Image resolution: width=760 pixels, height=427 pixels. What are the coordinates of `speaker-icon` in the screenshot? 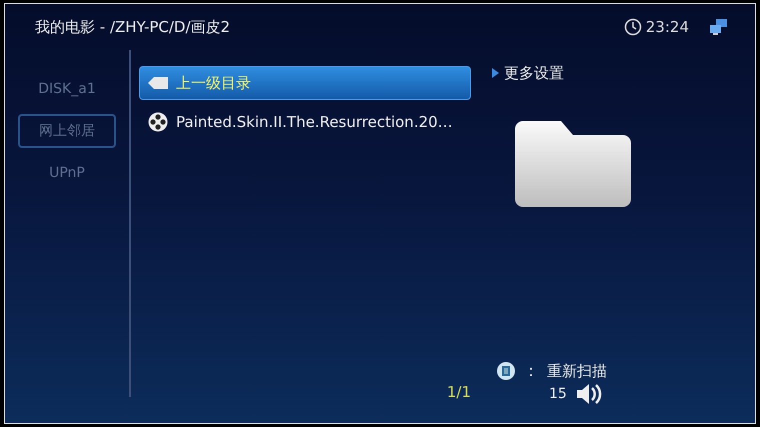 It's located at (588, 394).